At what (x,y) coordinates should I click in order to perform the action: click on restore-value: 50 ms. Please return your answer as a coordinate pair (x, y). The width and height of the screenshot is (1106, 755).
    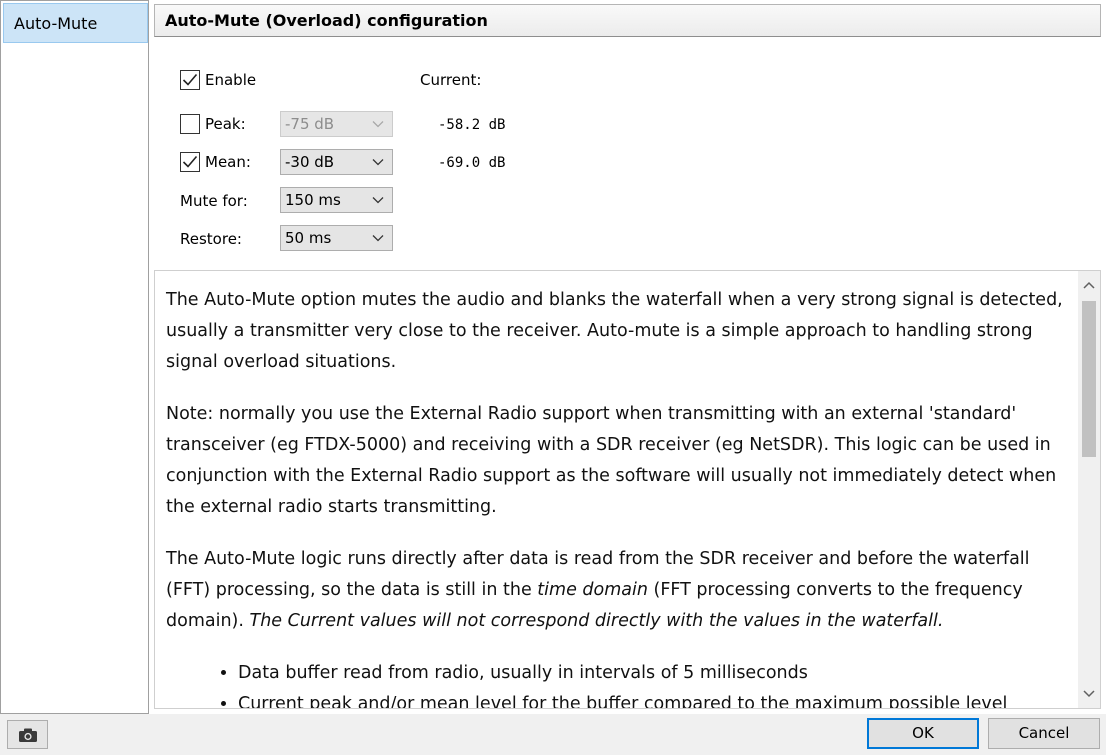
    Looking at the image, I should click on (308, 238).